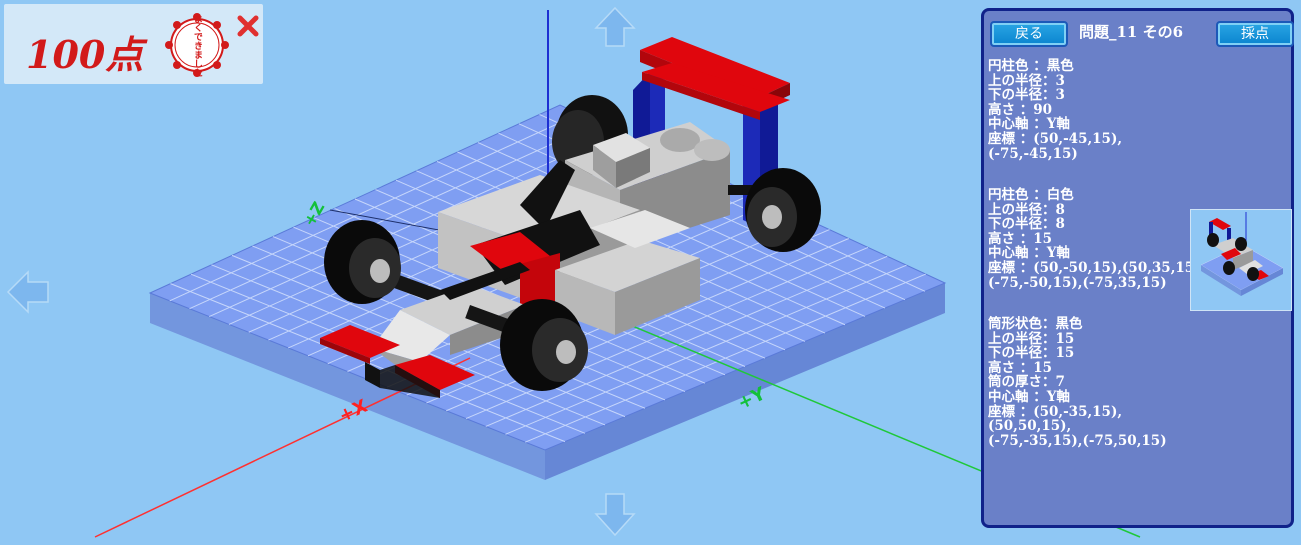 The image size is (1301, 545). What do you see at coordinates (1131, 32) in the screenshot?
I see `problem-title: 問題_11 その6` at bounding box center [1131, 32].